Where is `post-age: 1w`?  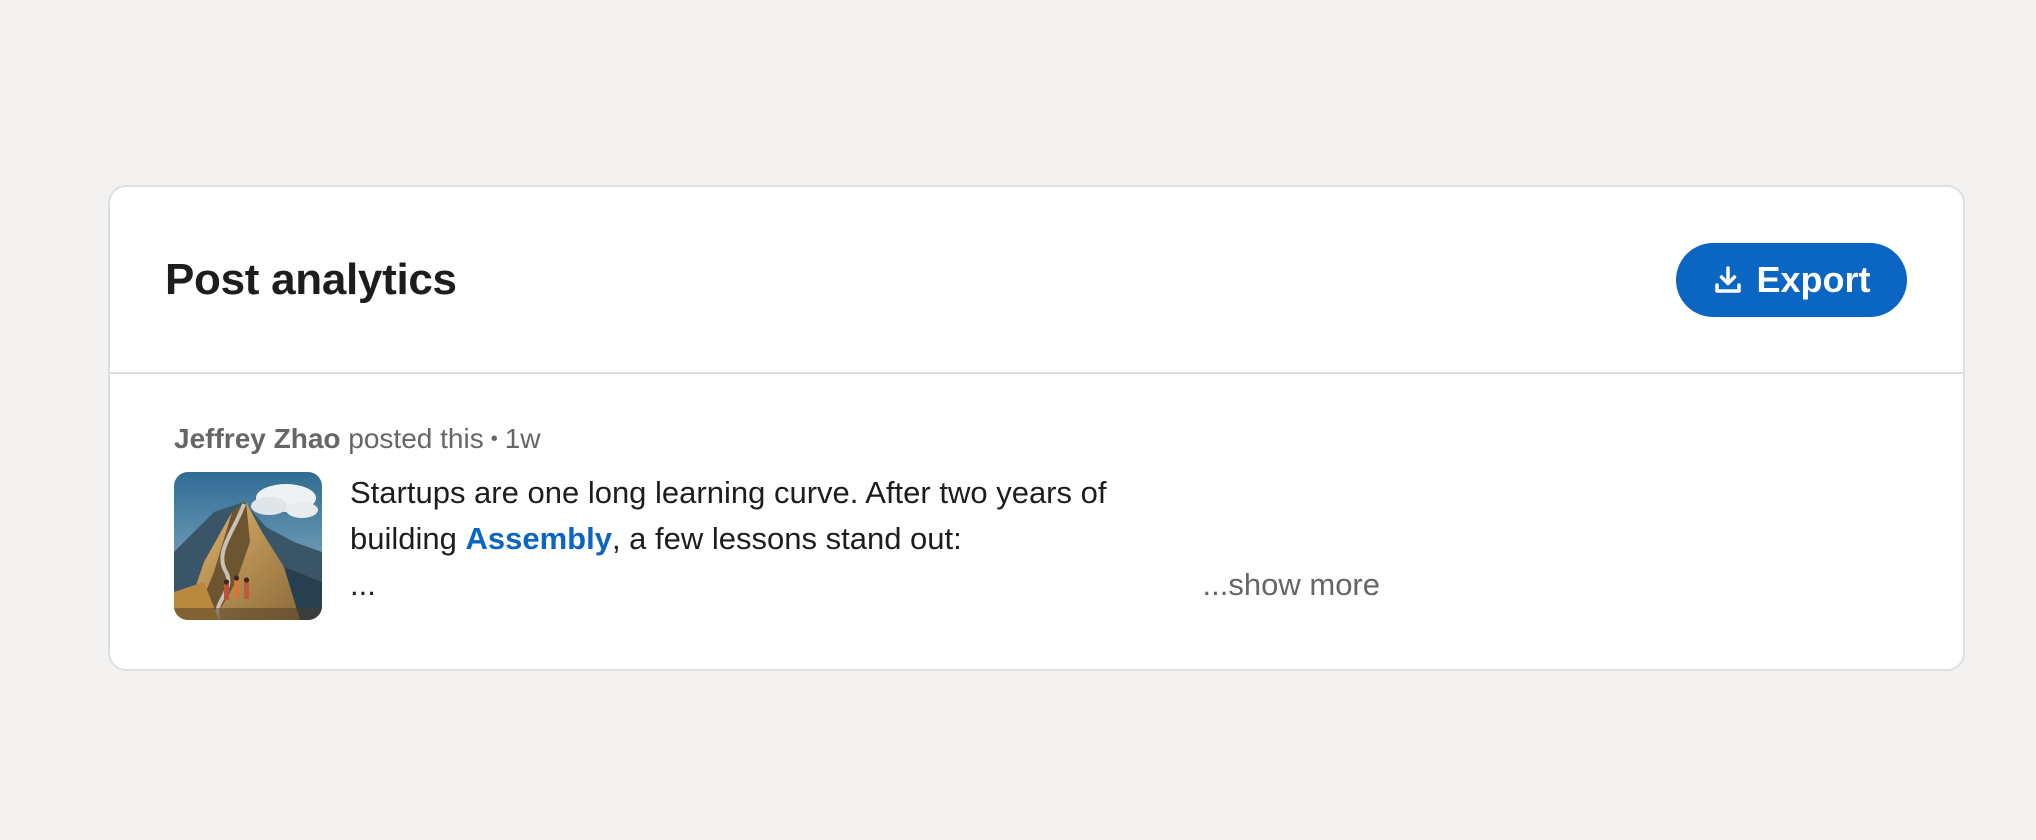 post-age: 1w is located at coordinates (522, 438).